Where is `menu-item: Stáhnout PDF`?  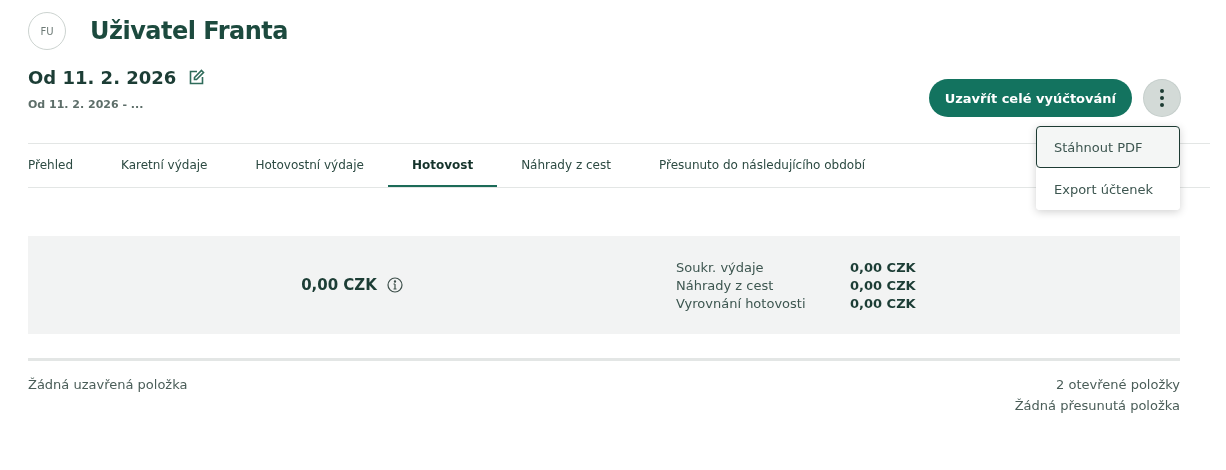 menu-item: Stáhnout PDF is located at coordinates (1108, 147).